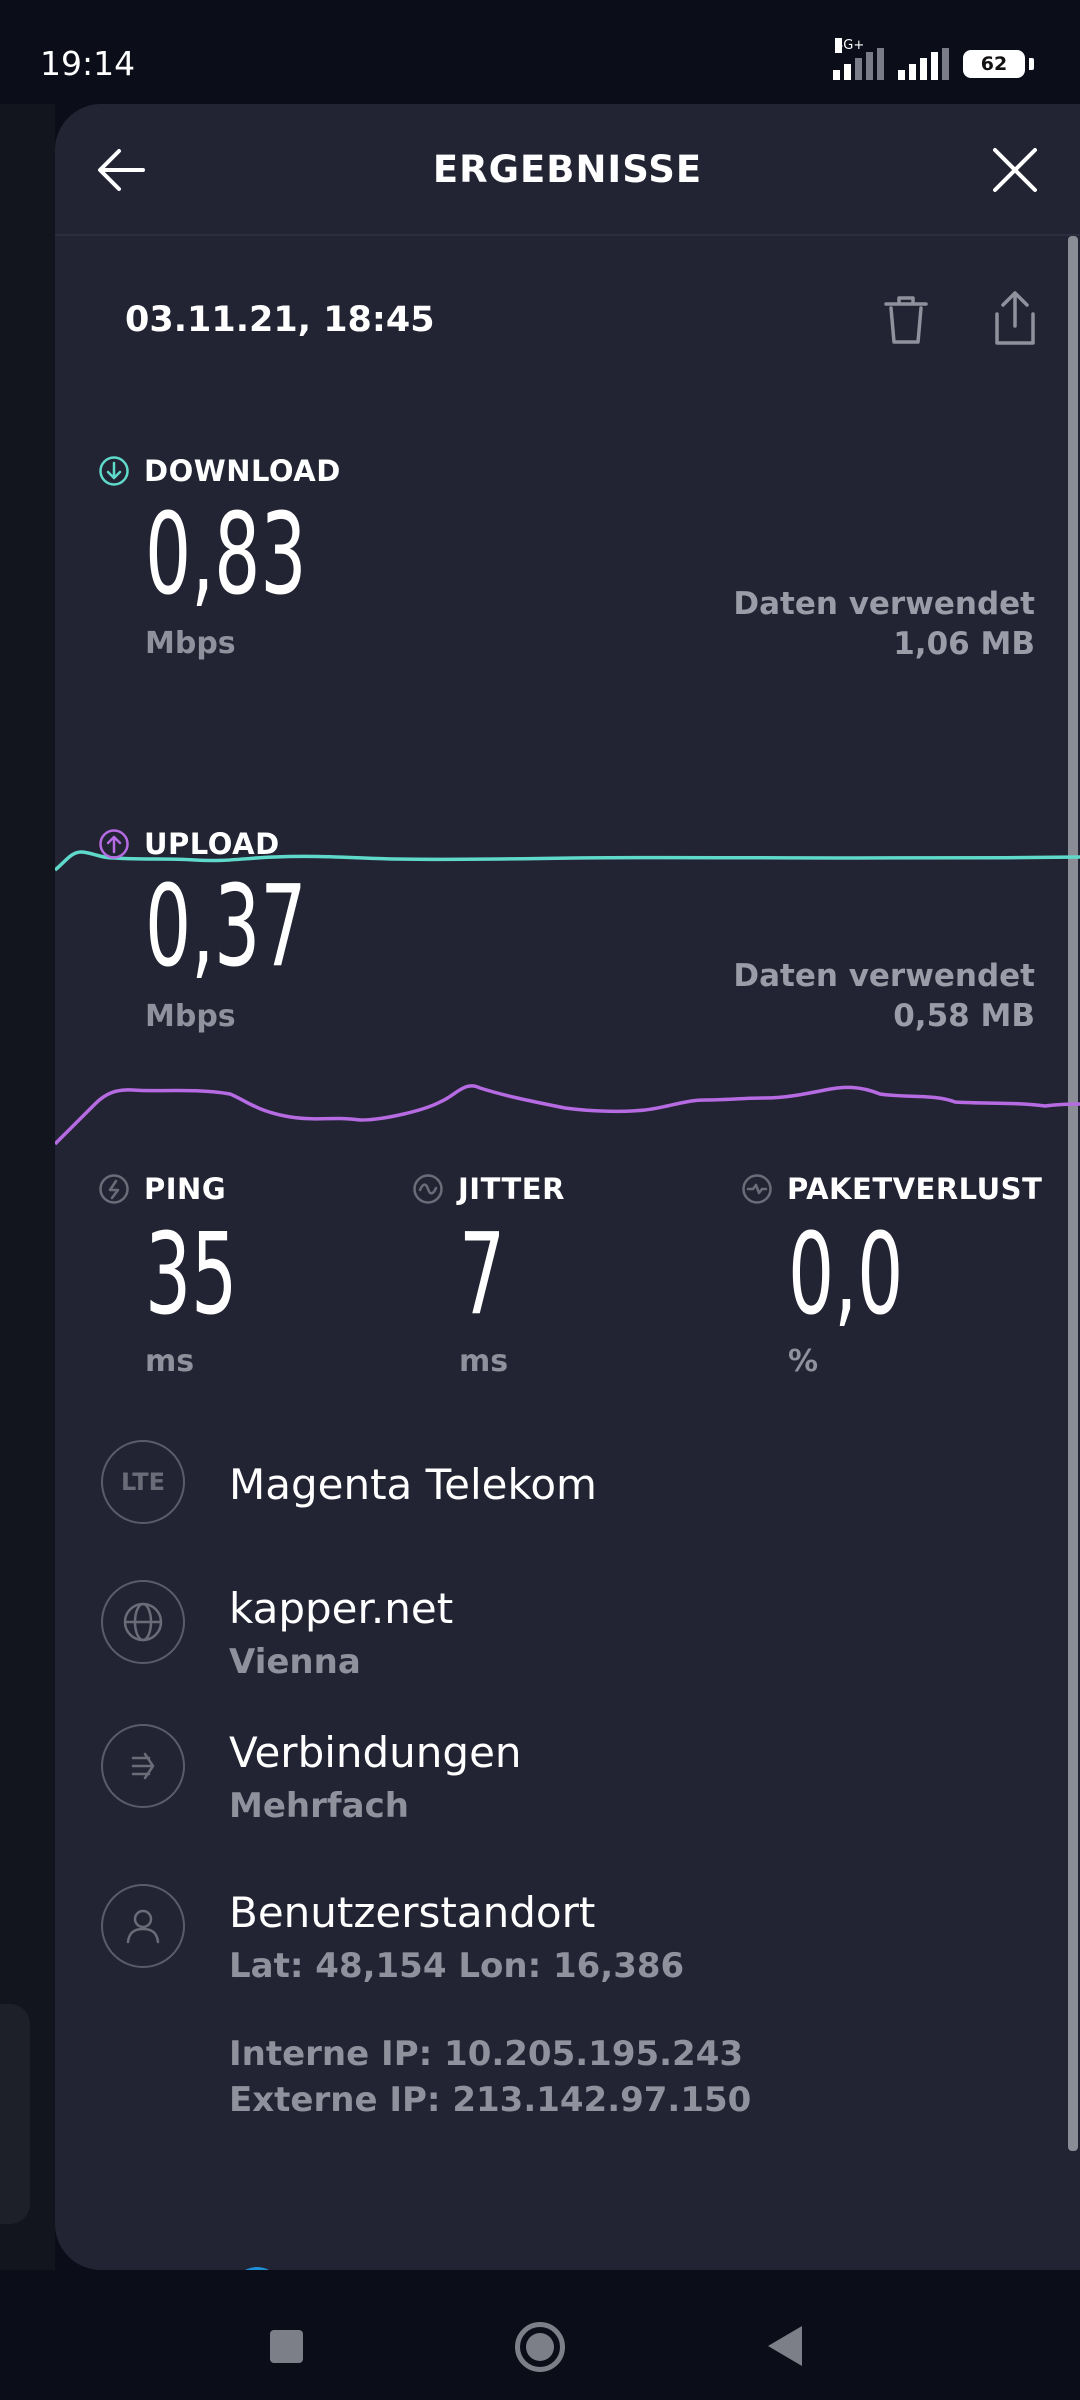 Image resolution: width=1080 pixels, height=2400 pixels. I want to click on background-shape, so click(15, 2114).